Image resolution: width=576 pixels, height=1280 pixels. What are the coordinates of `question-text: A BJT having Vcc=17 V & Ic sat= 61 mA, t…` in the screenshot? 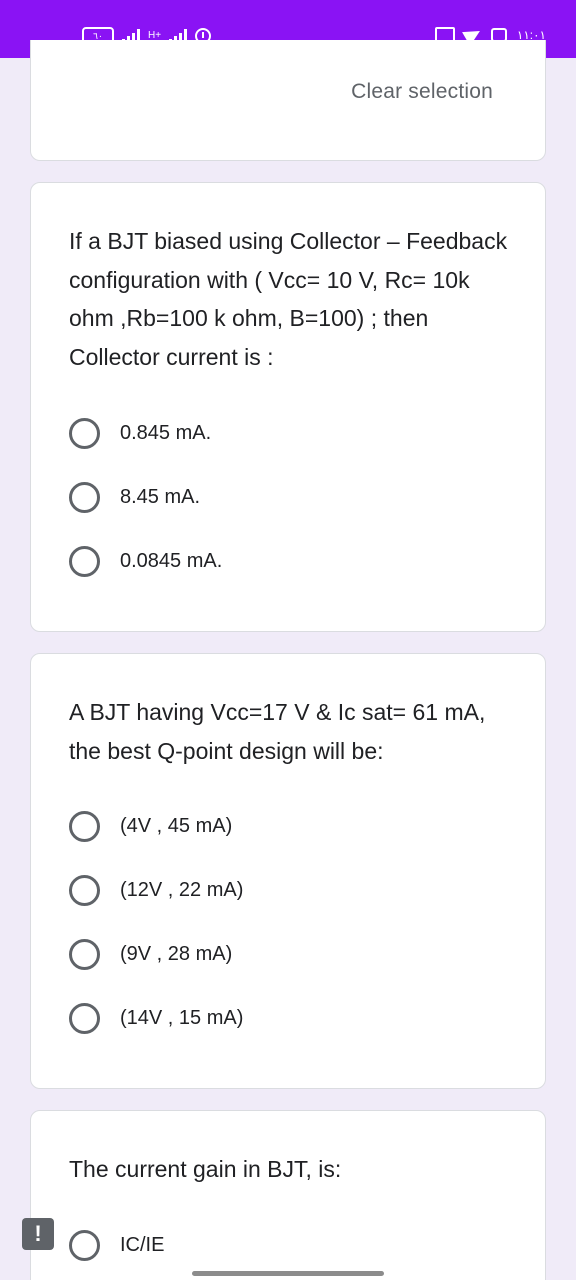 It's located at (277, 731).